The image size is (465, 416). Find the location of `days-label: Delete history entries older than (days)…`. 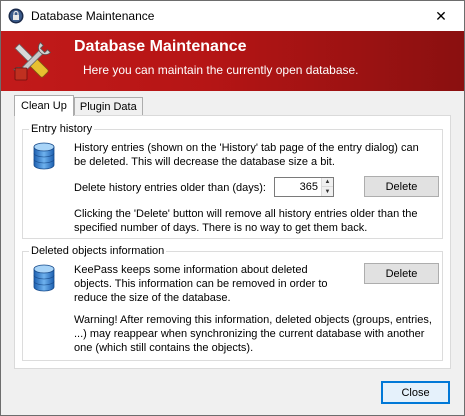

days-label: Delete history entries older than (days)… is located at coordinates (170, 188).